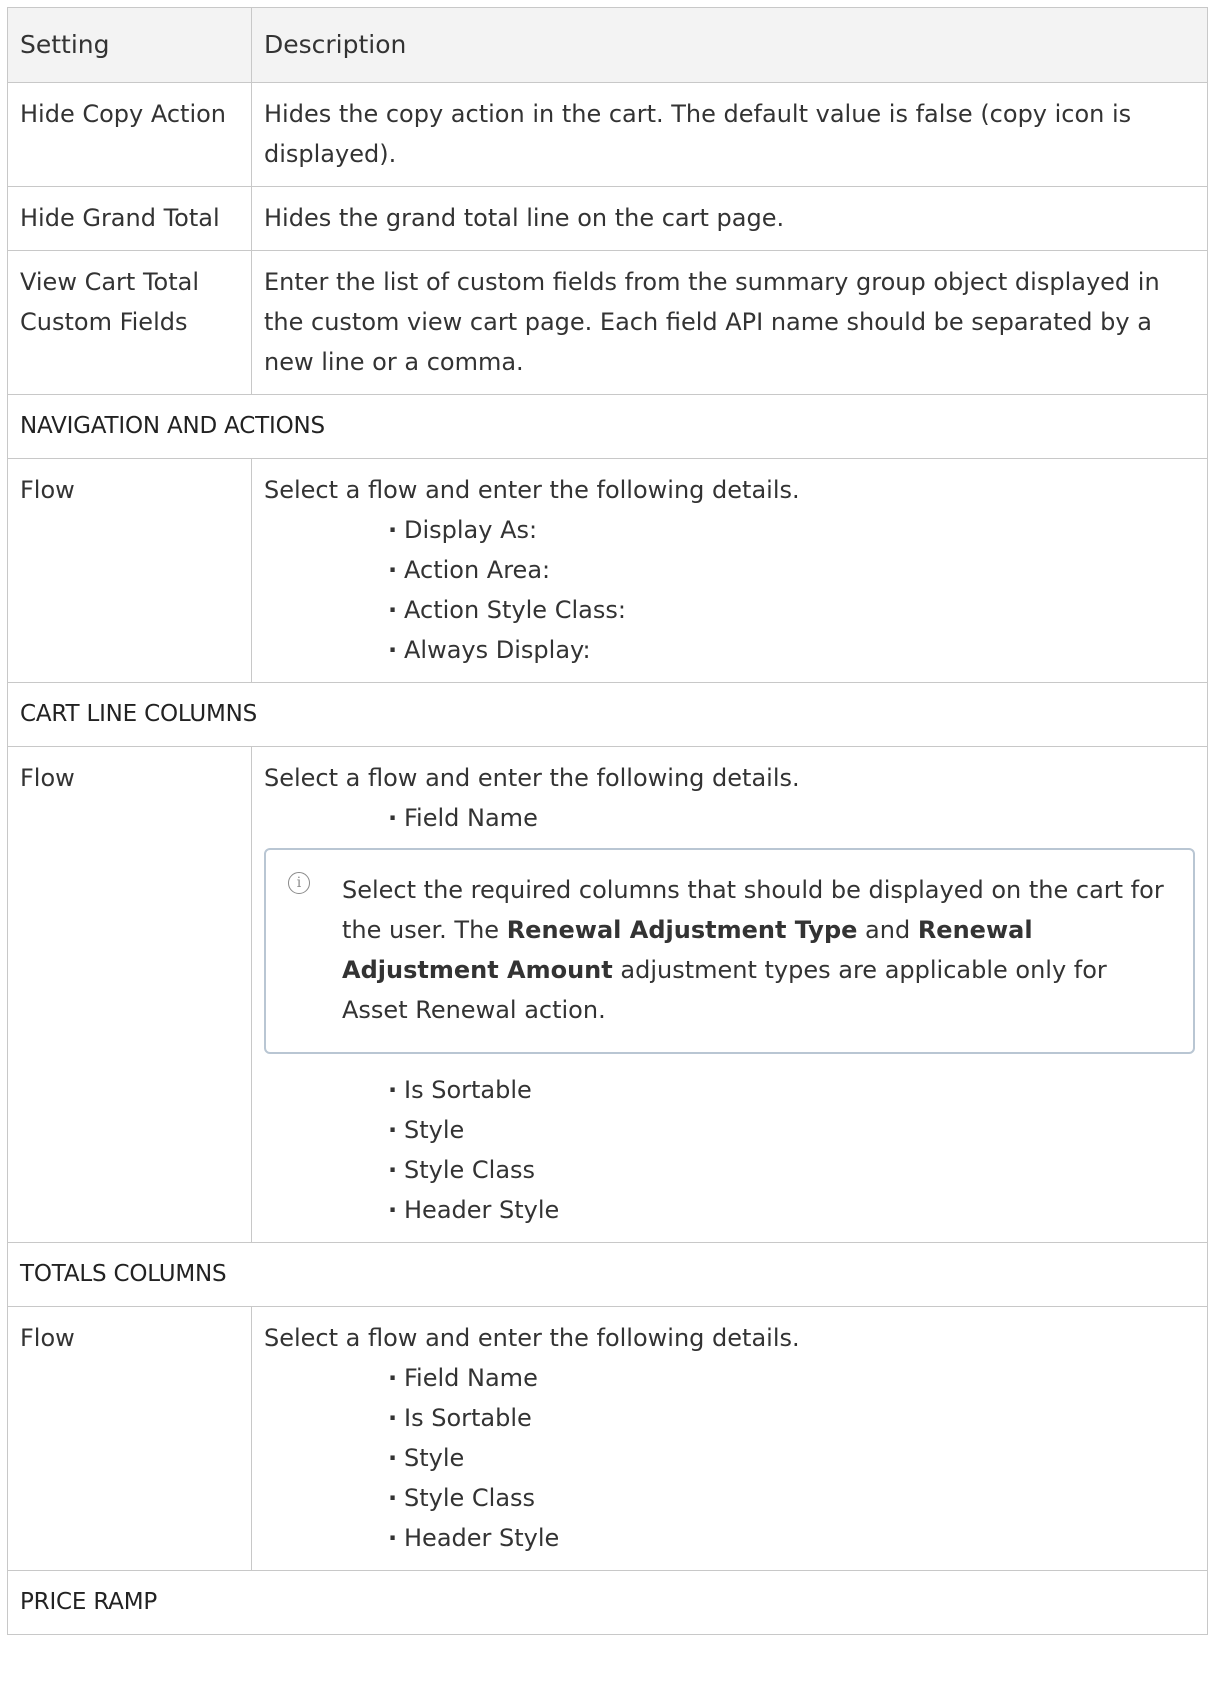 The width and height of the screenshot is (1208, 1704). I want to click on table-header-row: Setting Description, so click(607, 45).